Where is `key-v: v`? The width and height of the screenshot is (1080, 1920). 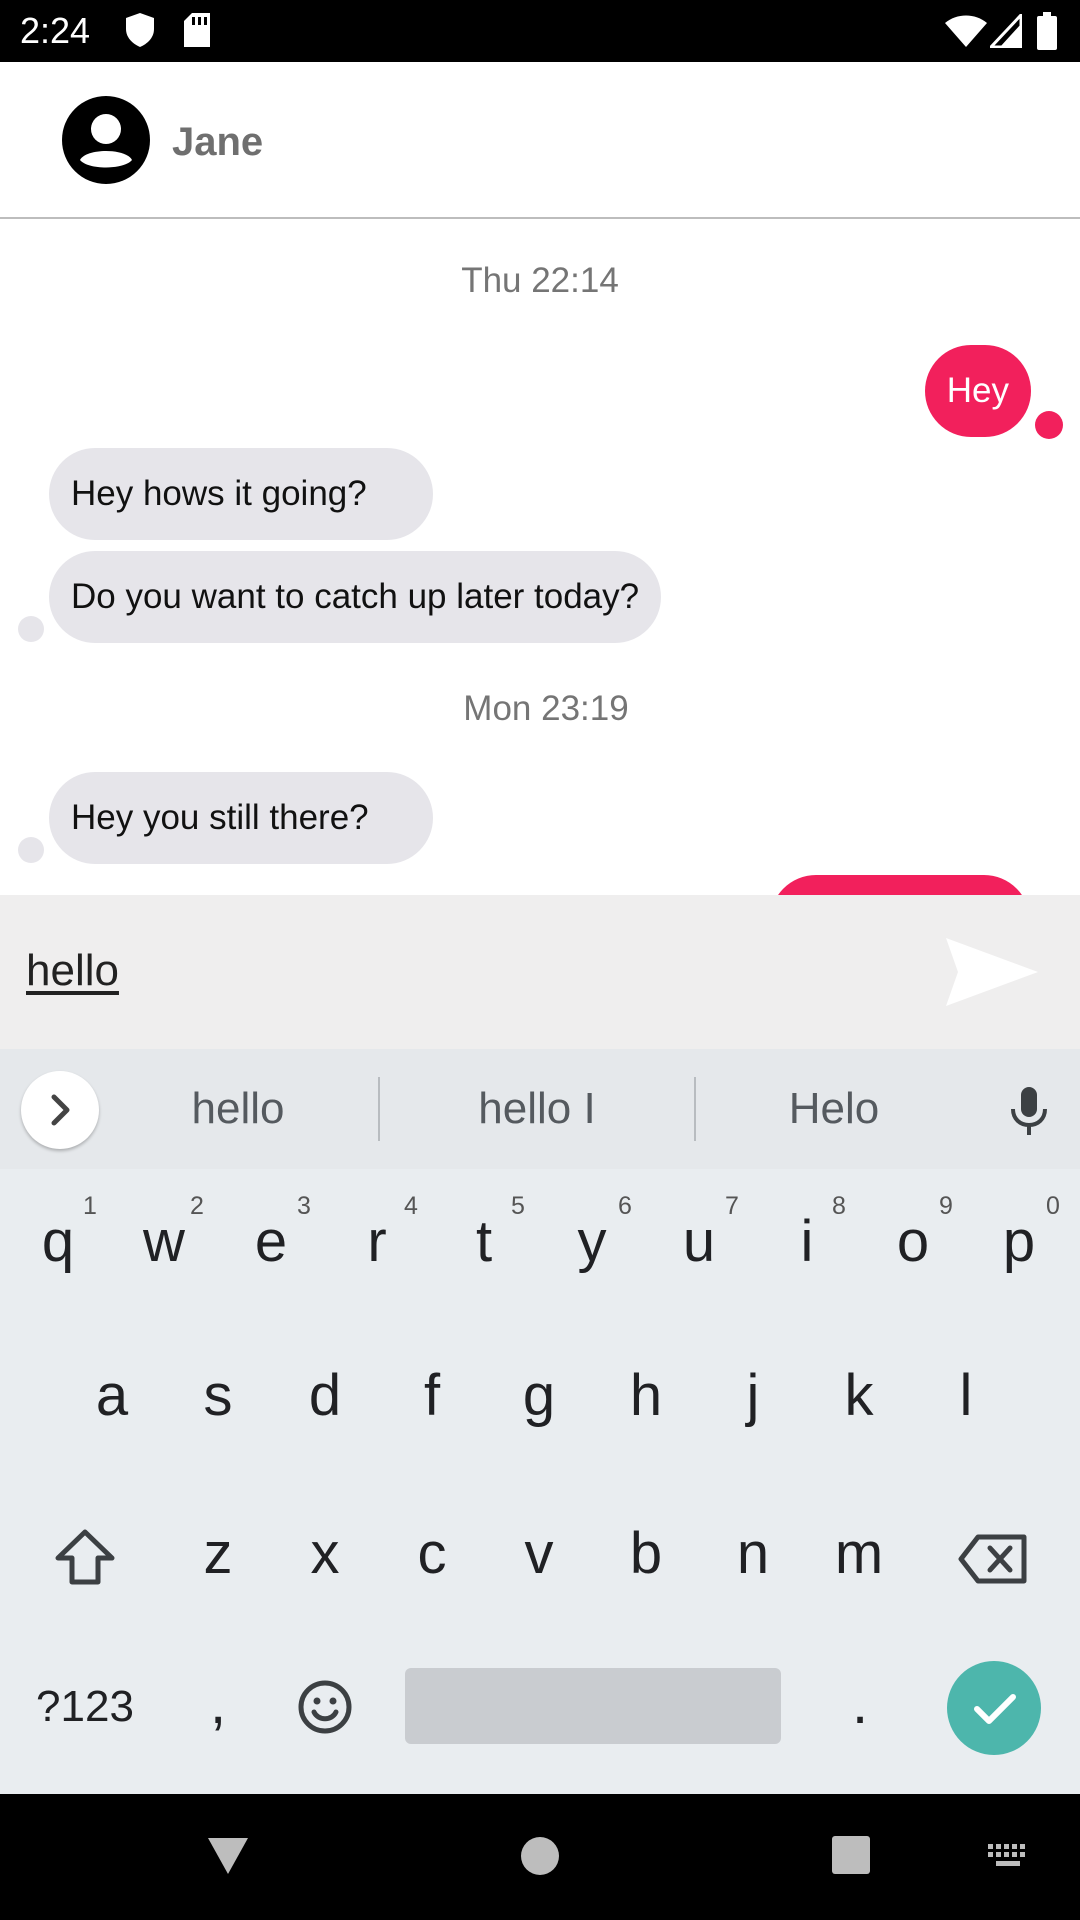 key-v: v is located at coordinates (539, 1553).